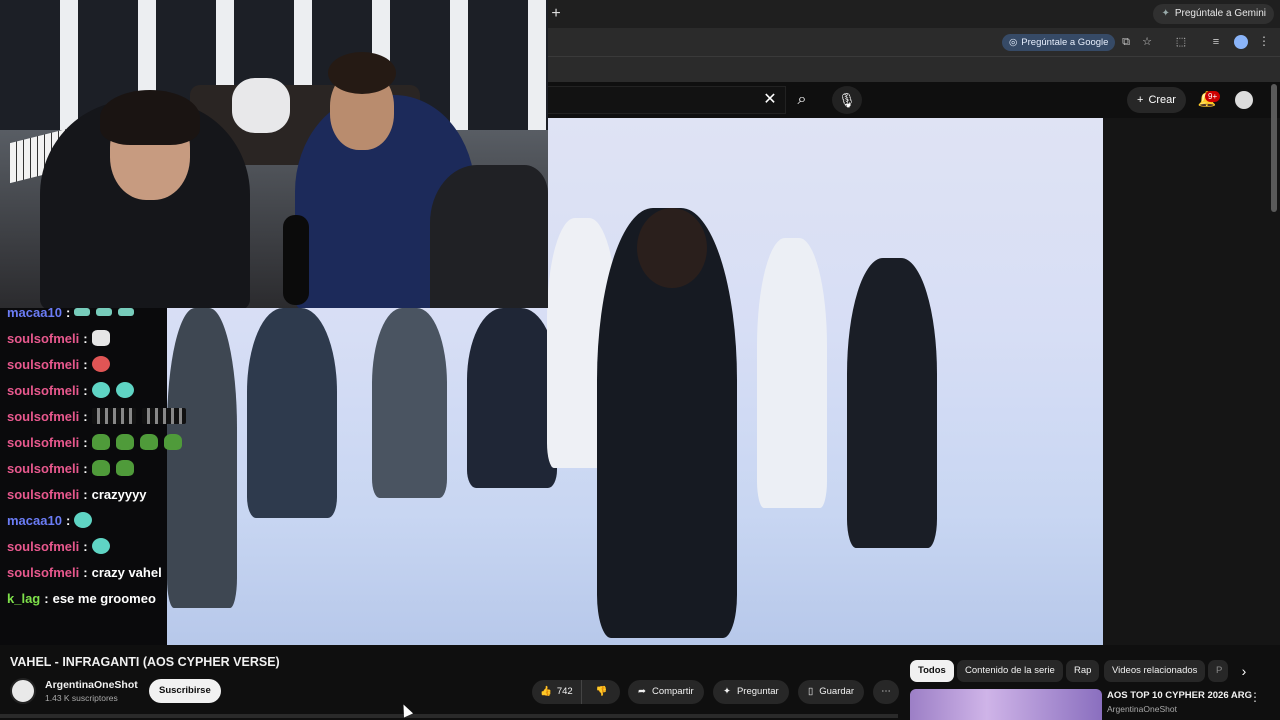 This screenshot has height=720, width=1280. What do you see at coordinates (1140, 100) in the screenshot?
I see `plus-icon: +` at bounding box center [1140, 100].